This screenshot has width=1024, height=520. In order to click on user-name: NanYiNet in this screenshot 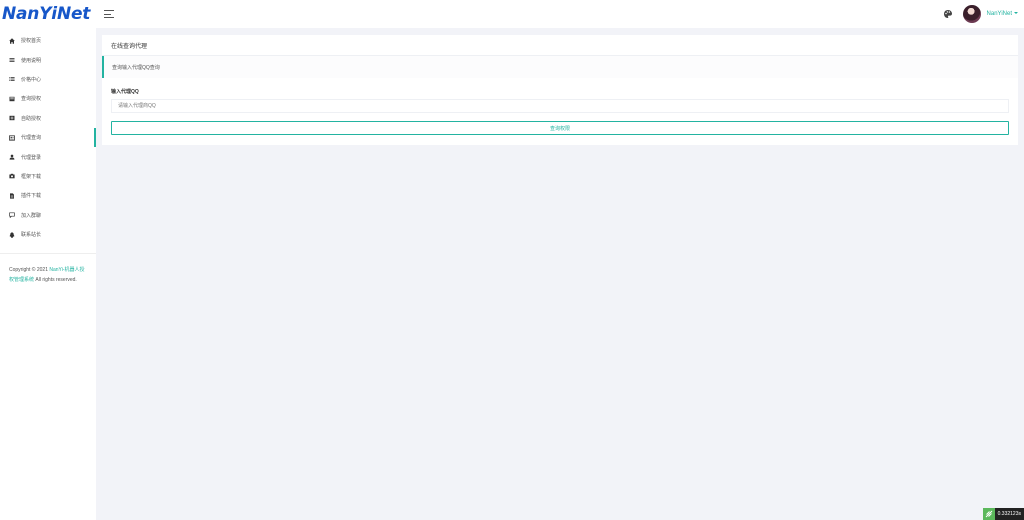, I will do `click(999, 14)`.